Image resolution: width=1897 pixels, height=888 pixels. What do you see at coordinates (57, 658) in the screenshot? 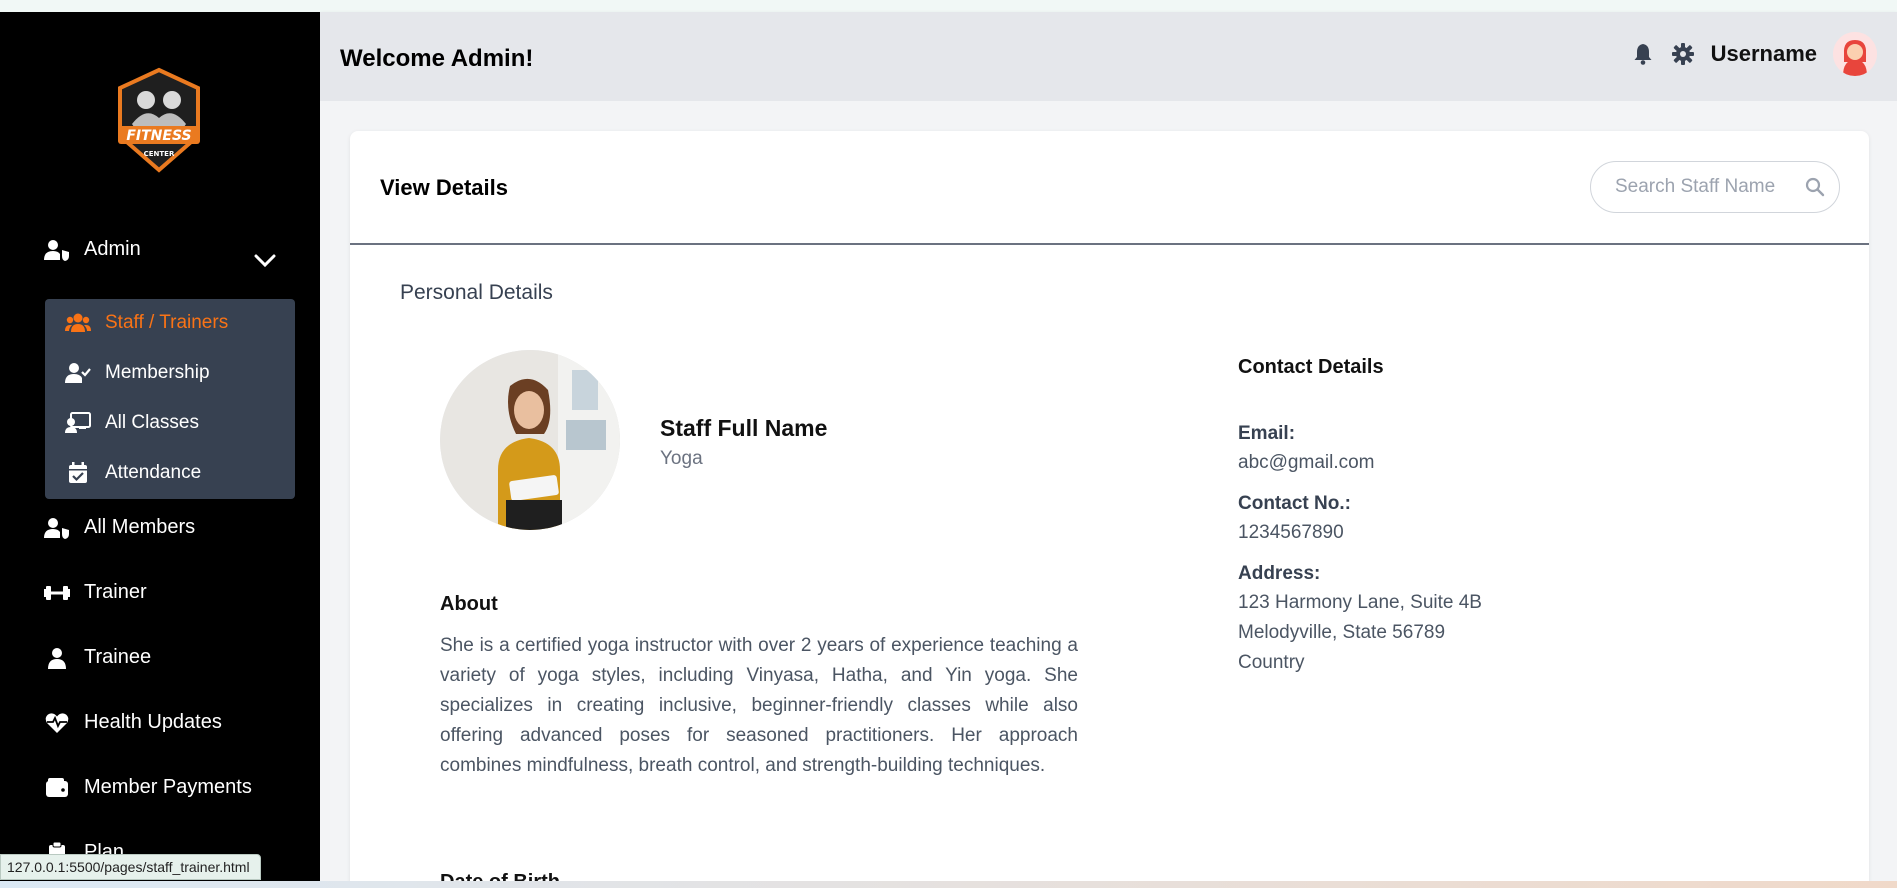
I see `user-icon` at bounding box center [57, 658].